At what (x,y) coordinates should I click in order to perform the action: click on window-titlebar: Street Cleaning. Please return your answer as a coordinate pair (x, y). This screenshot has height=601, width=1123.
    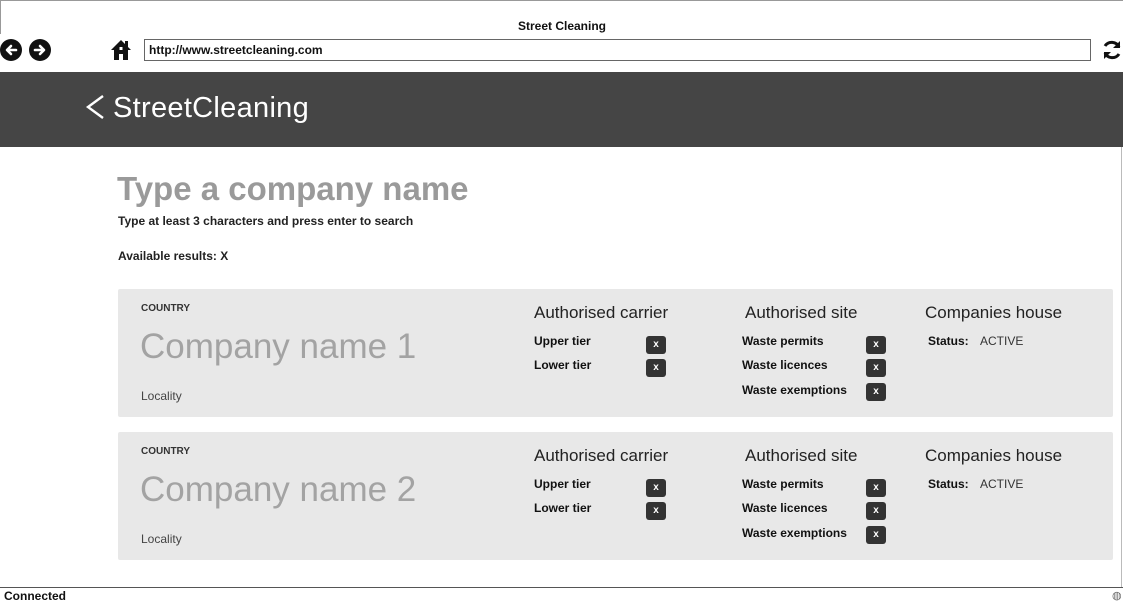
    Looking at the image, I should click on (561, 17).